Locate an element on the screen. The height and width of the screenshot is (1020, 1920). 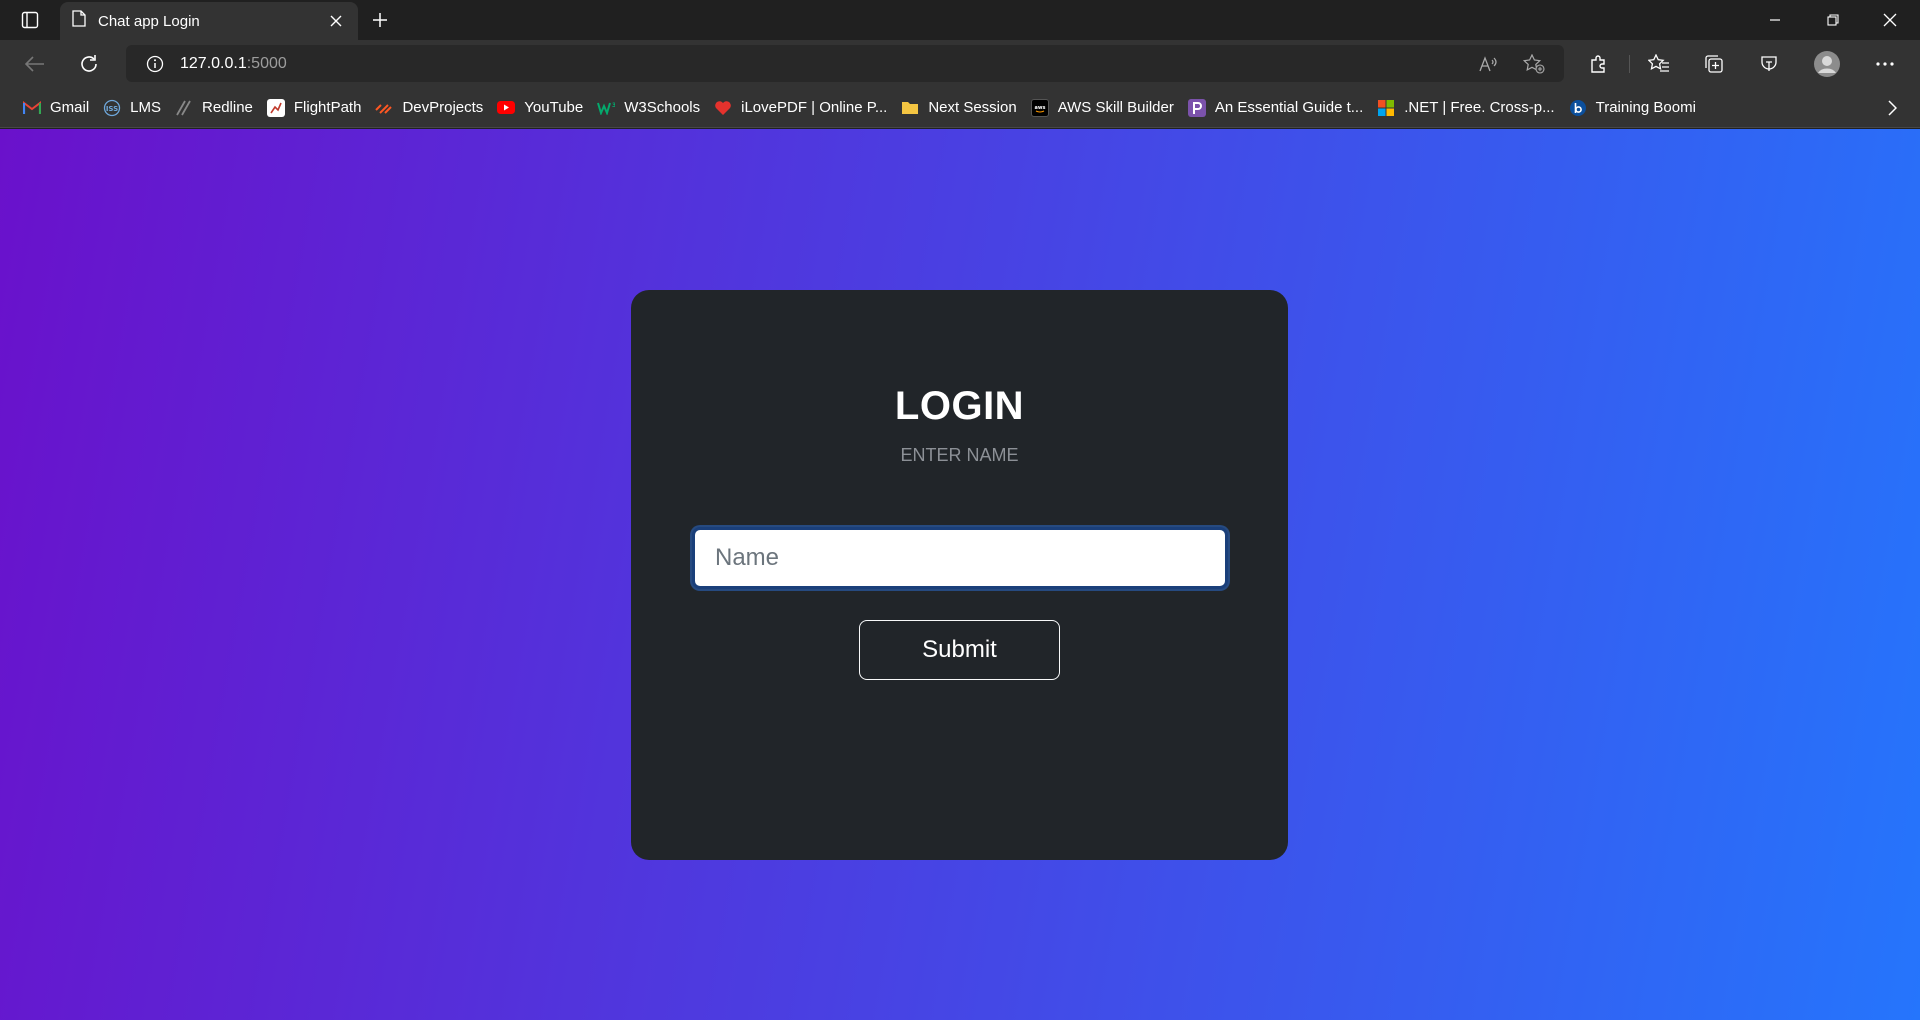
bookmark-devprojects: DevProjects is located at coordinates (429, 108).